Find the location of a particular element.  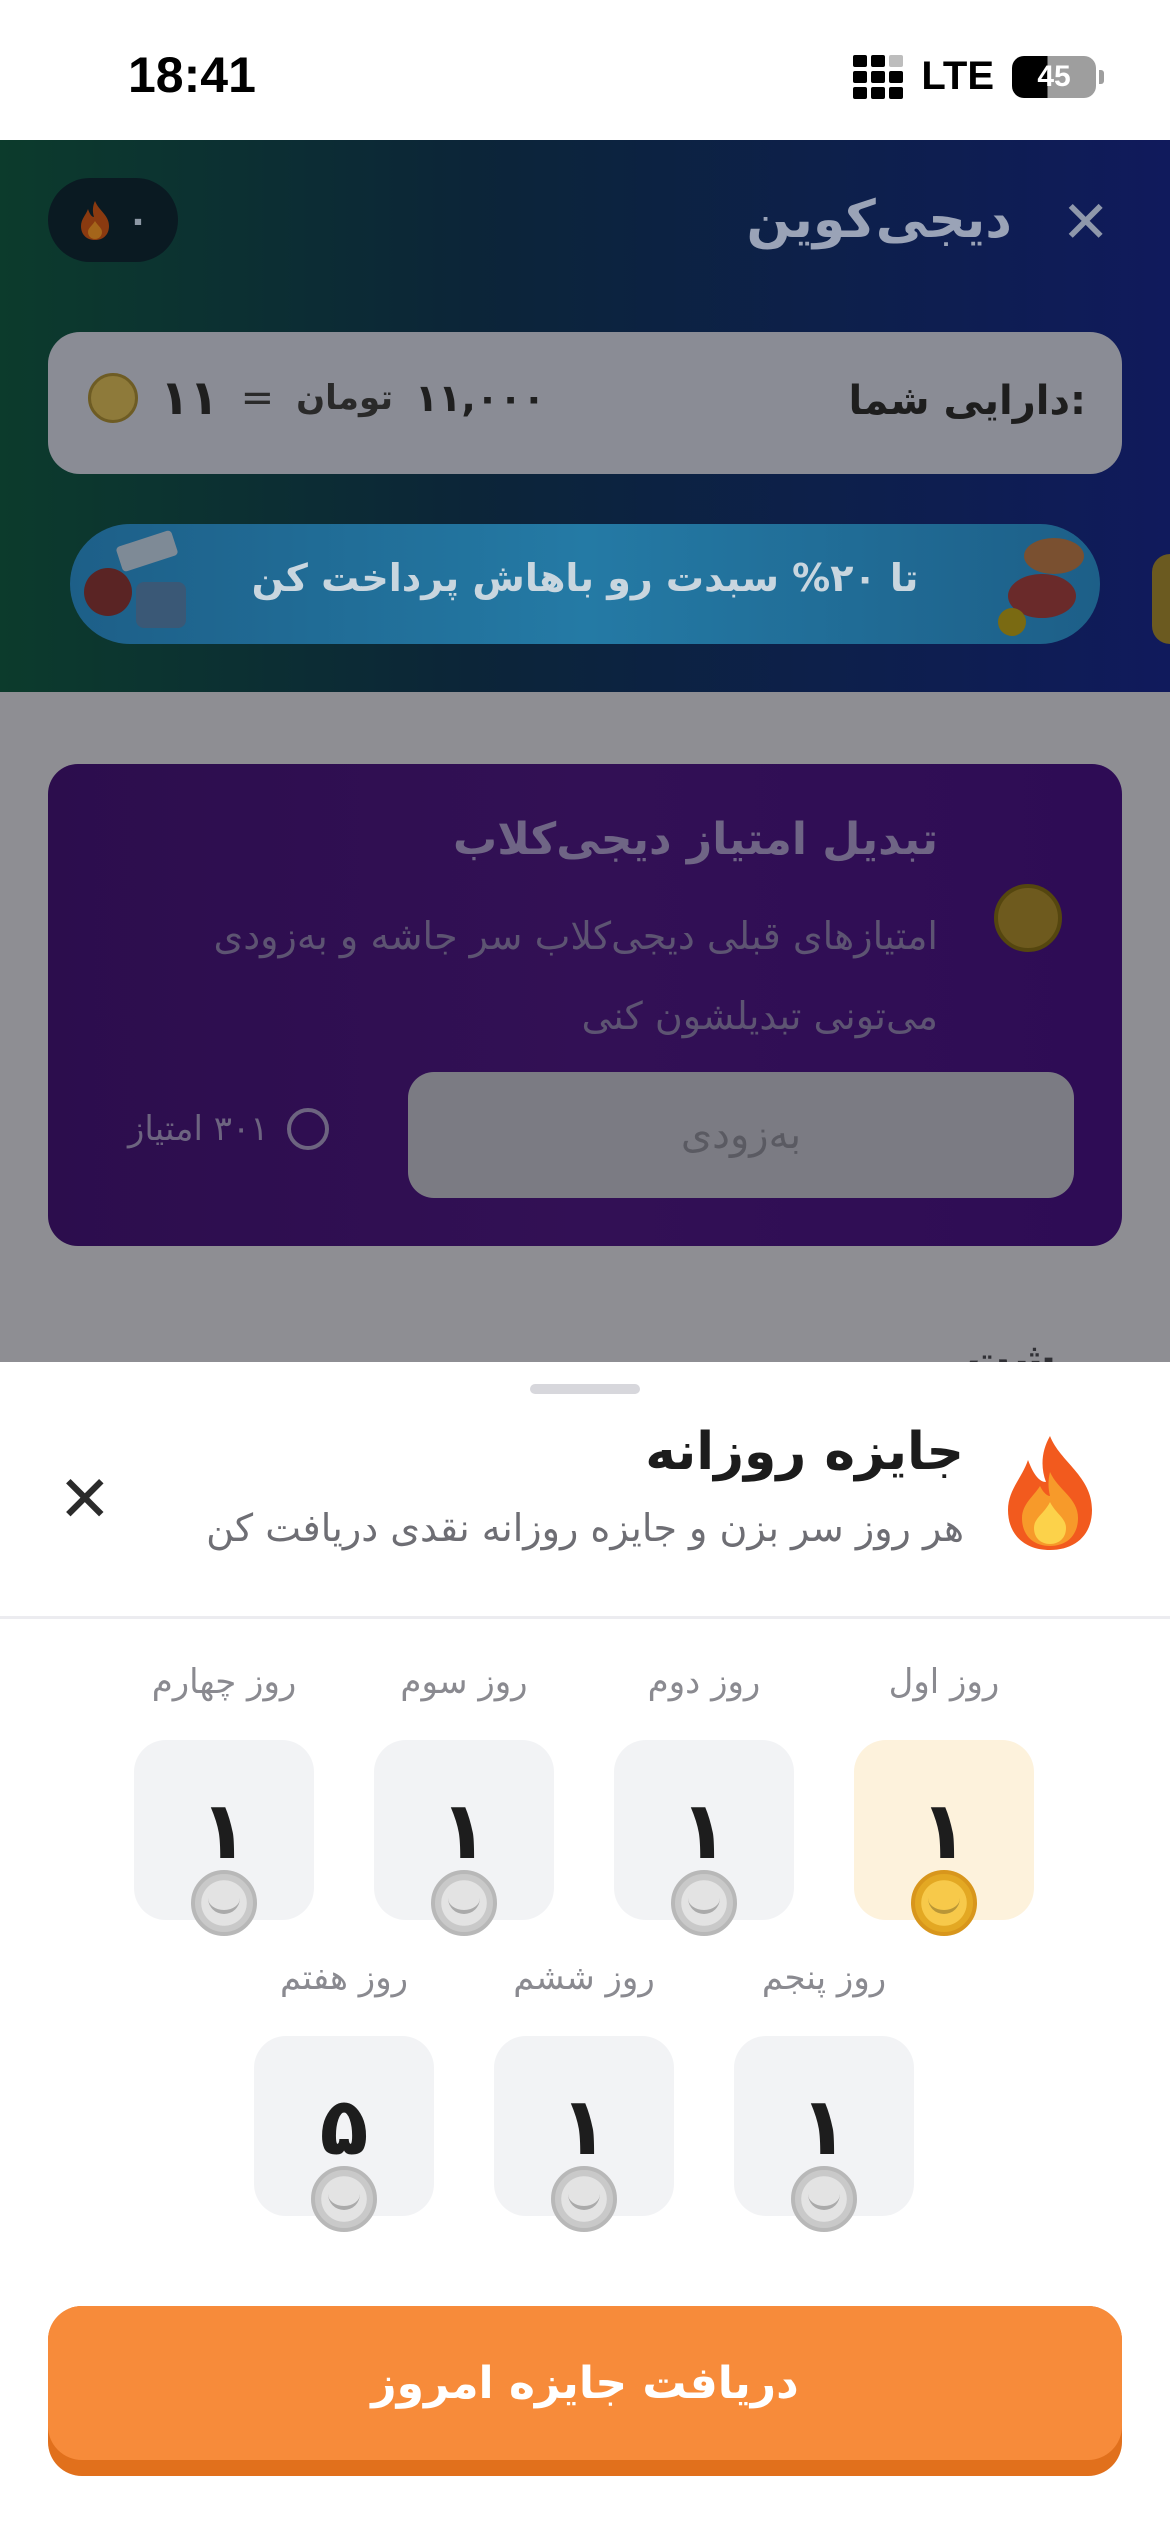

promo-banner: تا ۲۰% سبدت رو باهاش پرداخت کن is located at coordinates (585, 584).